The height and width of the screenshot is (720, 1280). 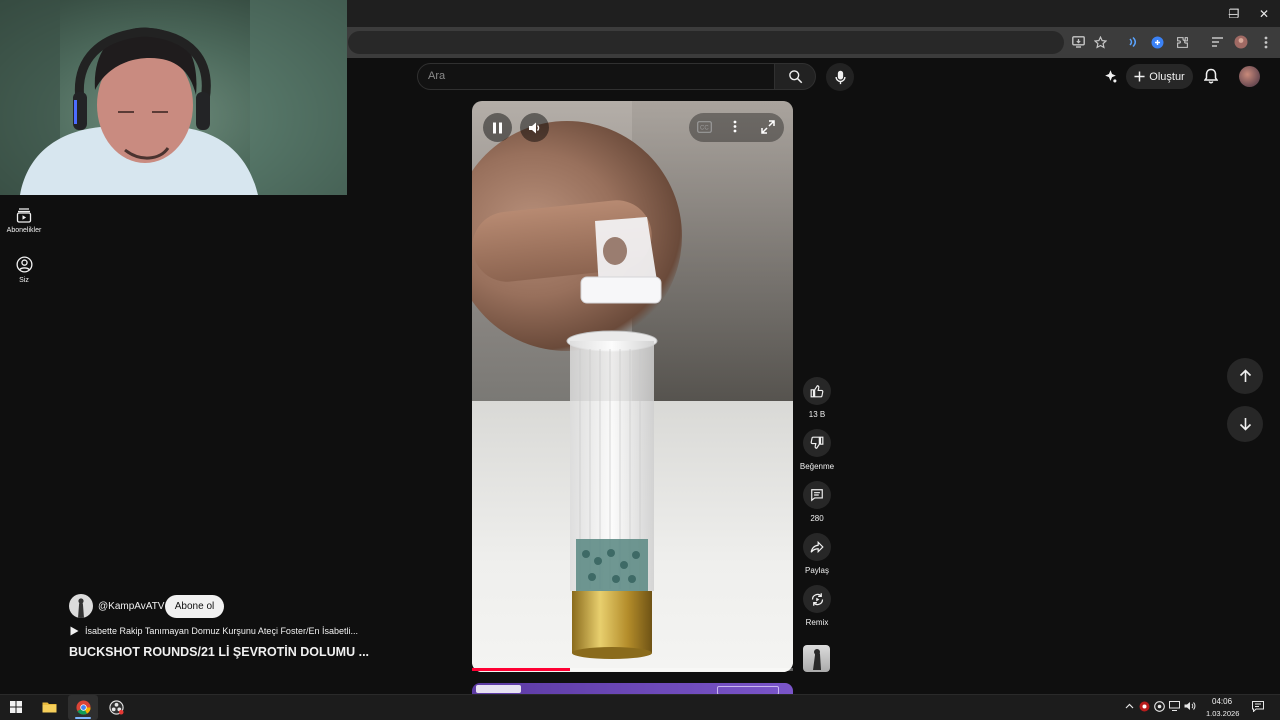 I want to click on menu-dots-icon, so click(x=1266, y=42).